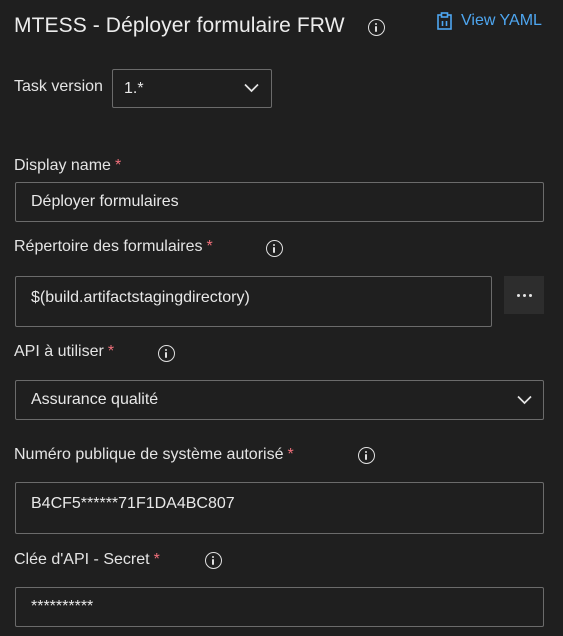 This screenshot has width=563, height=636. What do you see at coordinates (518, 295) in the screenshot?
I see `more-icon` at bounding box center [518, 295].